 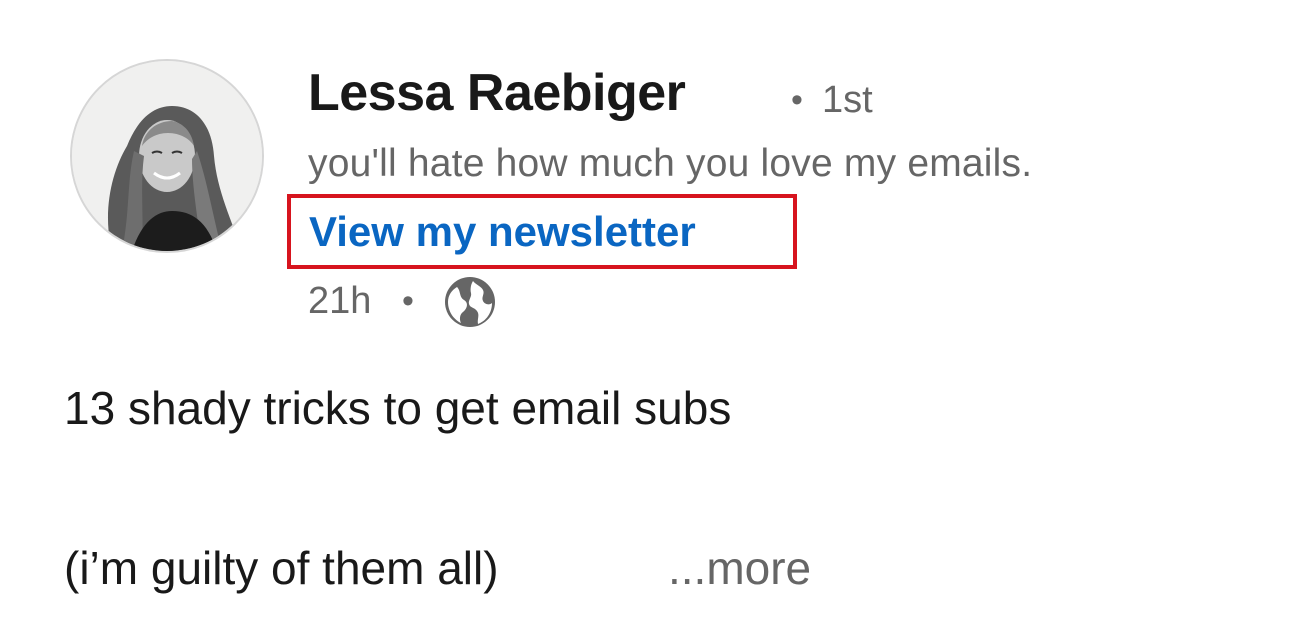 What do you see at coordinates (739, 568) in the screenshot?
I see `see-more-button: ...more` at bounding box center [739, 568].